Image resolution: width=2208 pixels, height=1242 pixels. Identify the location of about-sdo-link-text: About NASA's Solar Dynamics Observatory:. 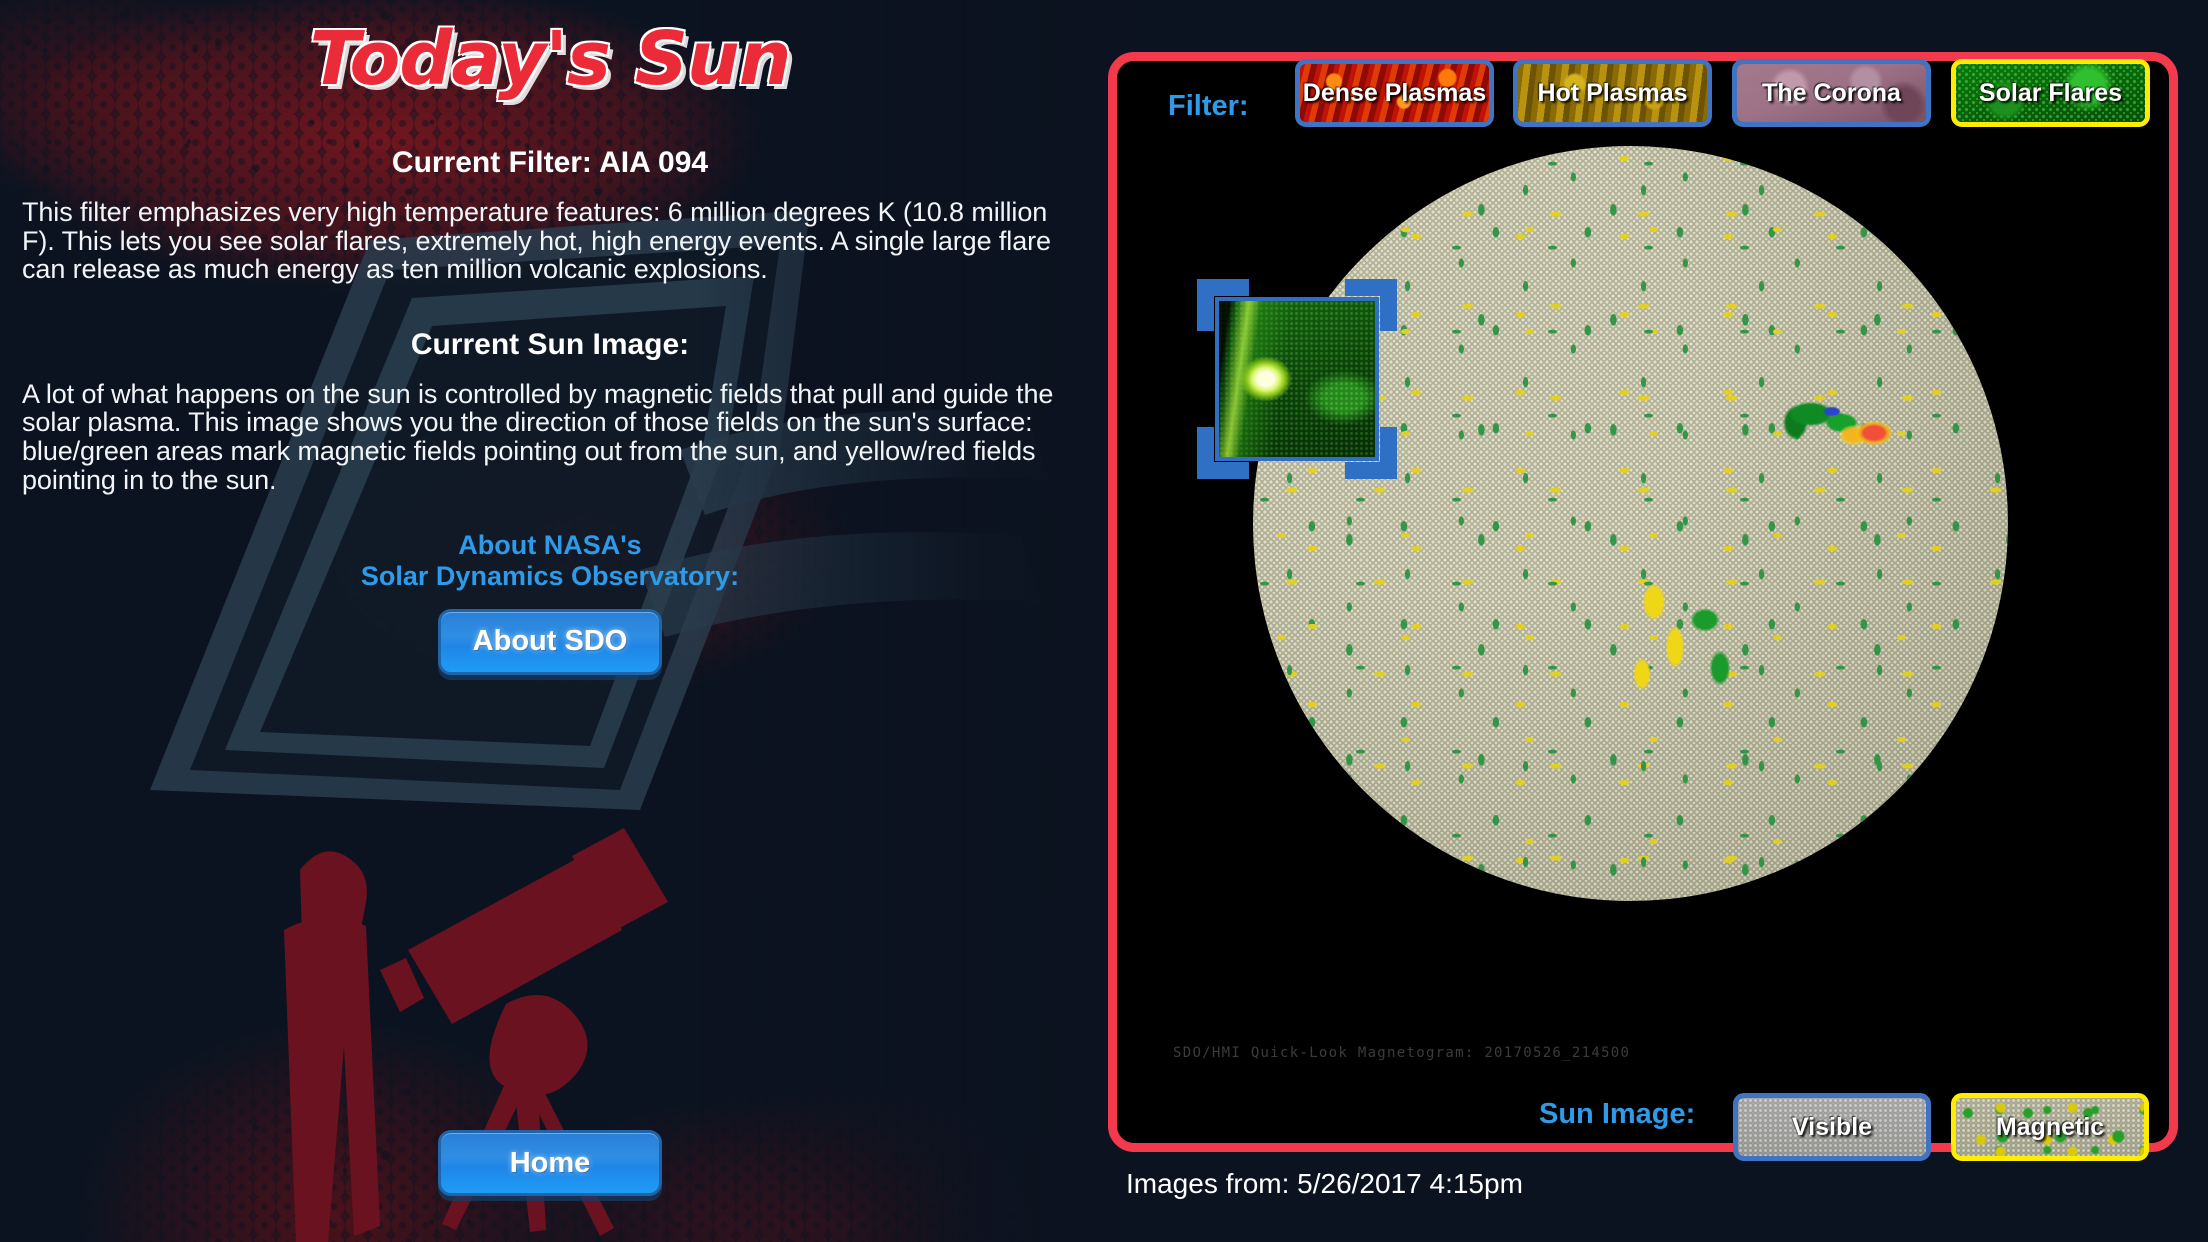
(550, 560).